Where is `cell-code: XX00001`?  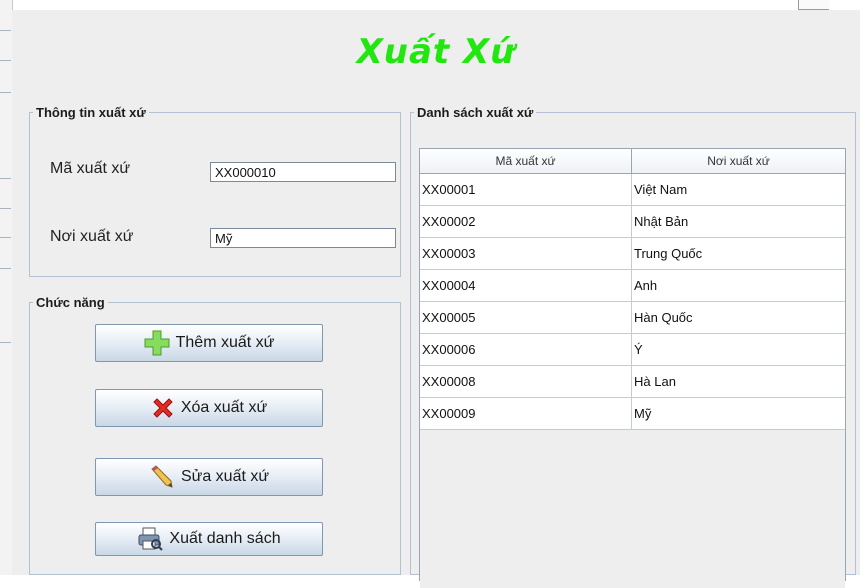 cell-code: XX00001 is located at coordinates (526, 189).